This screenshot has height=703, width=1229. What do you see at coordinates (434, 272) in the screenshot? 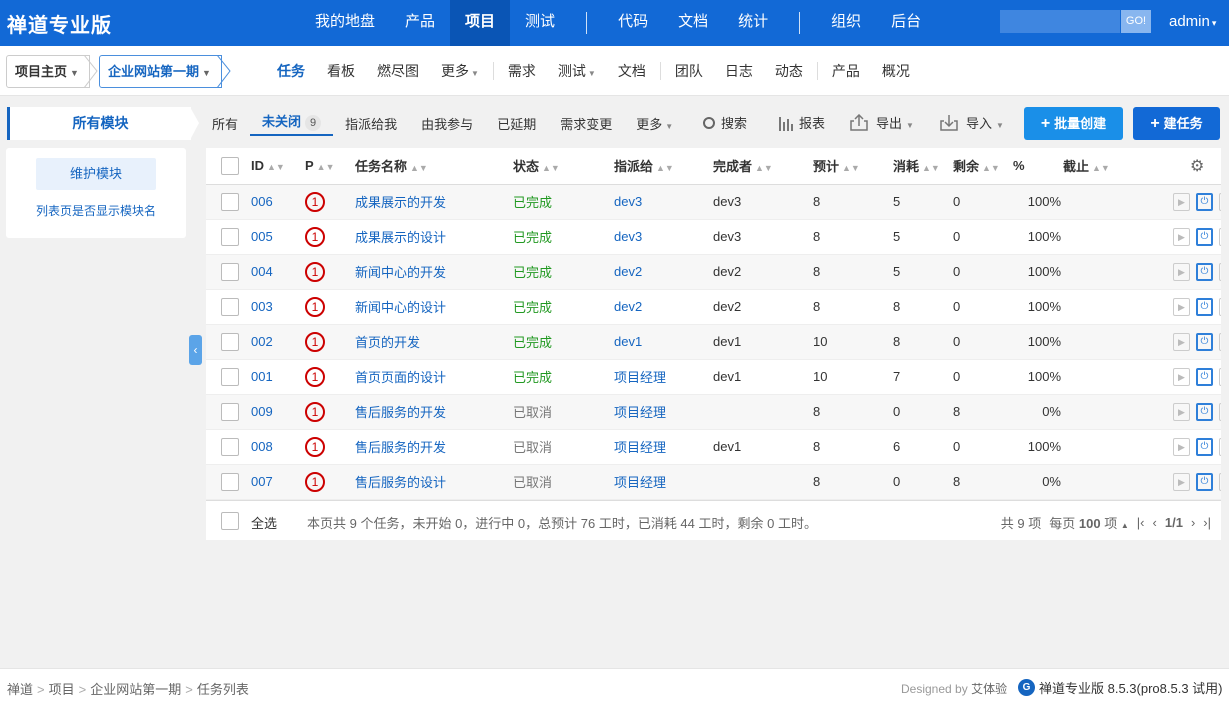
I see `task-name: 新闻中心的开发` at bounding box center [434, 272].